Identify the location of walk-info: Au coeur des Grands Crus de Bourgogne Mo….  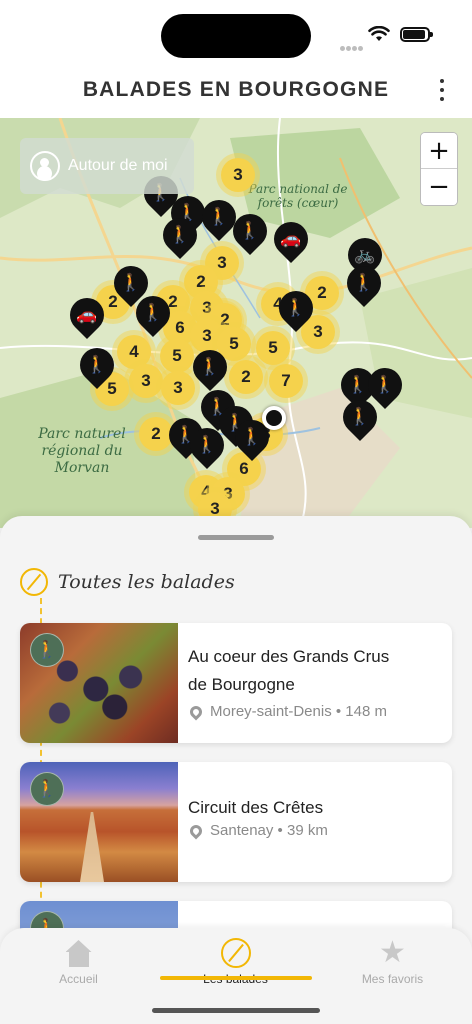
(288, 683).